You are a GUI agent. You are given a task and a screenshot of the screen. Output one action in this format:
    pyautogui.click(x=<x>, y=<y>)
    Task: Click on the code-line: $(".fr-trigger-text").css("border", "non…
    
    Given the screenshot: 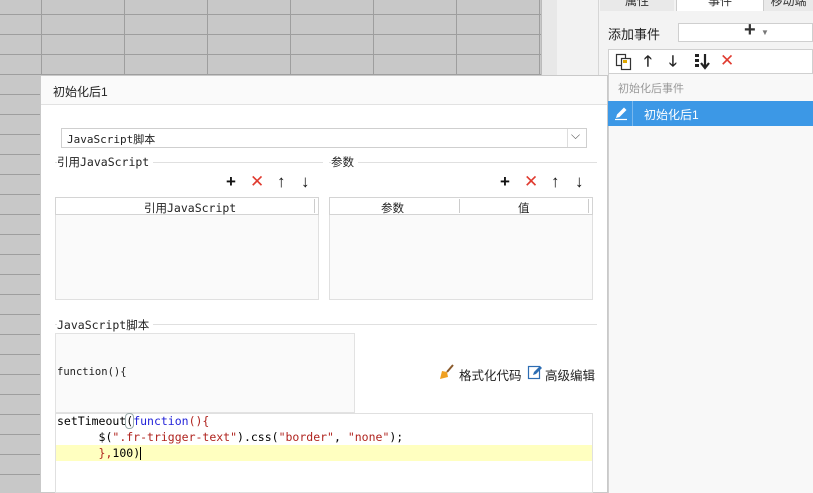 What is the action you would take?
    pyautogui.click(x=230, y=437)
    